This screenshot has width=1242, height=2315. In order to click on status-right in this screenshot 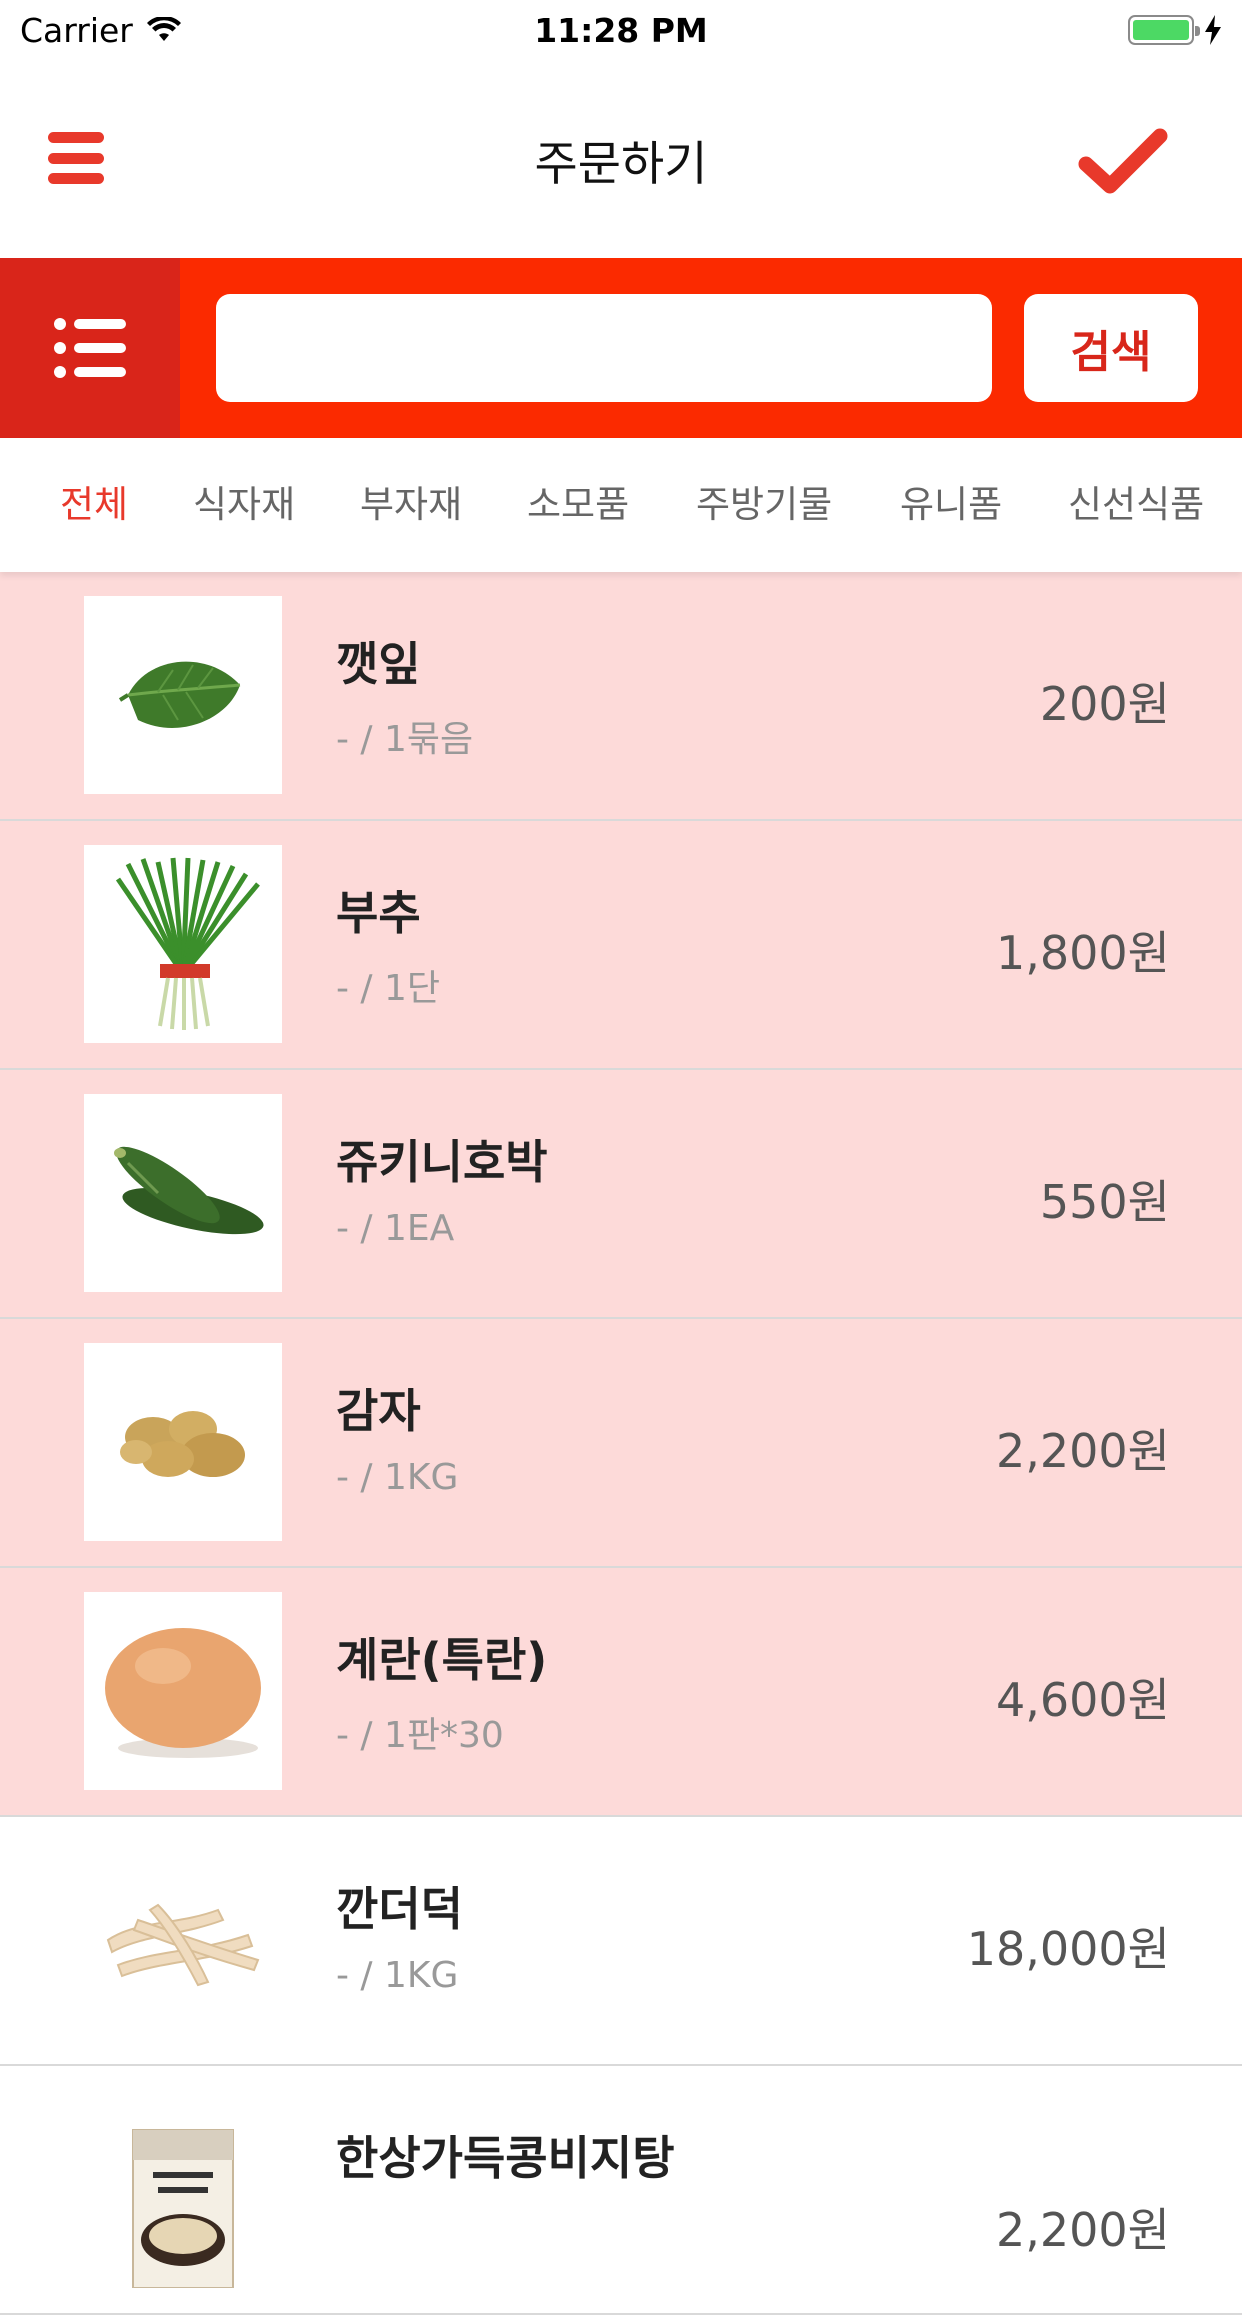, I will do `click(1175, 30)`.